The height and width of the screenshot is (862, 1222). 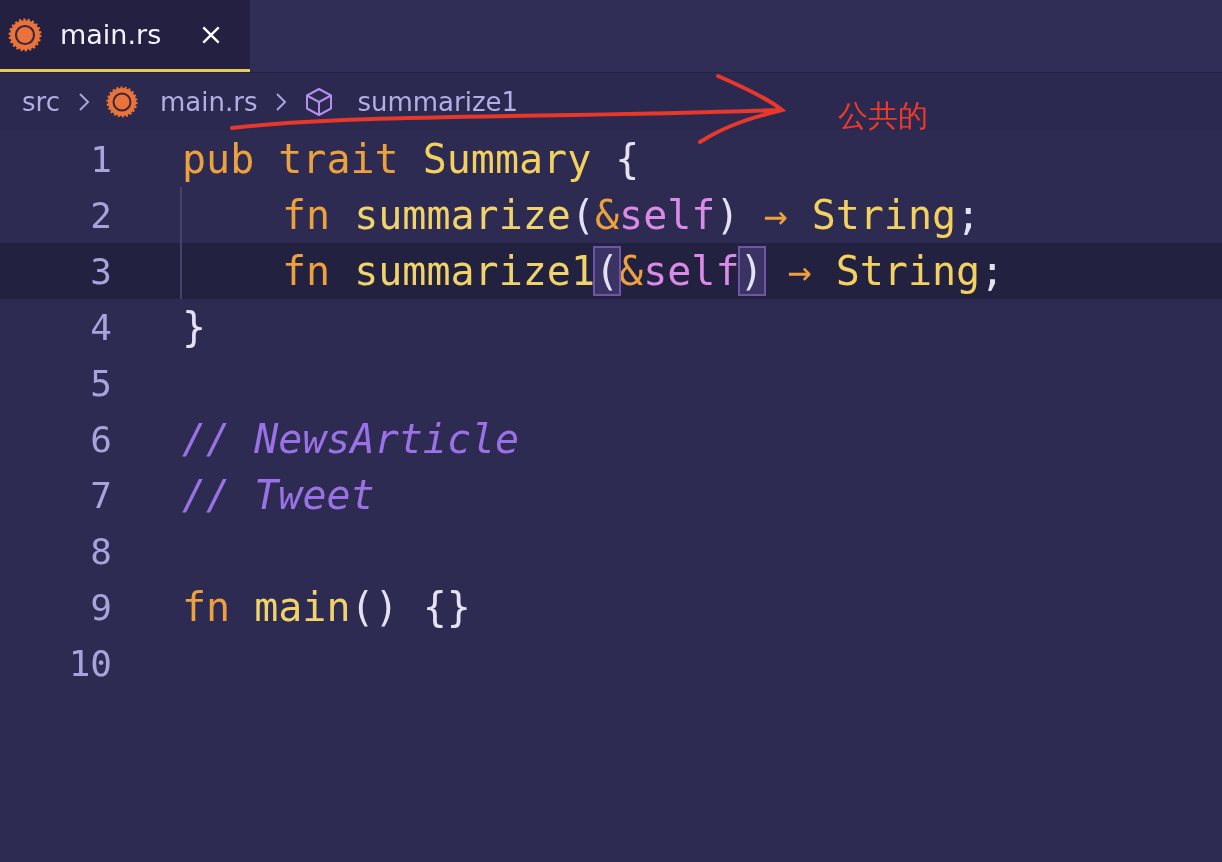 I want to click on comment: // Tweet, so click(x=278, y=495).